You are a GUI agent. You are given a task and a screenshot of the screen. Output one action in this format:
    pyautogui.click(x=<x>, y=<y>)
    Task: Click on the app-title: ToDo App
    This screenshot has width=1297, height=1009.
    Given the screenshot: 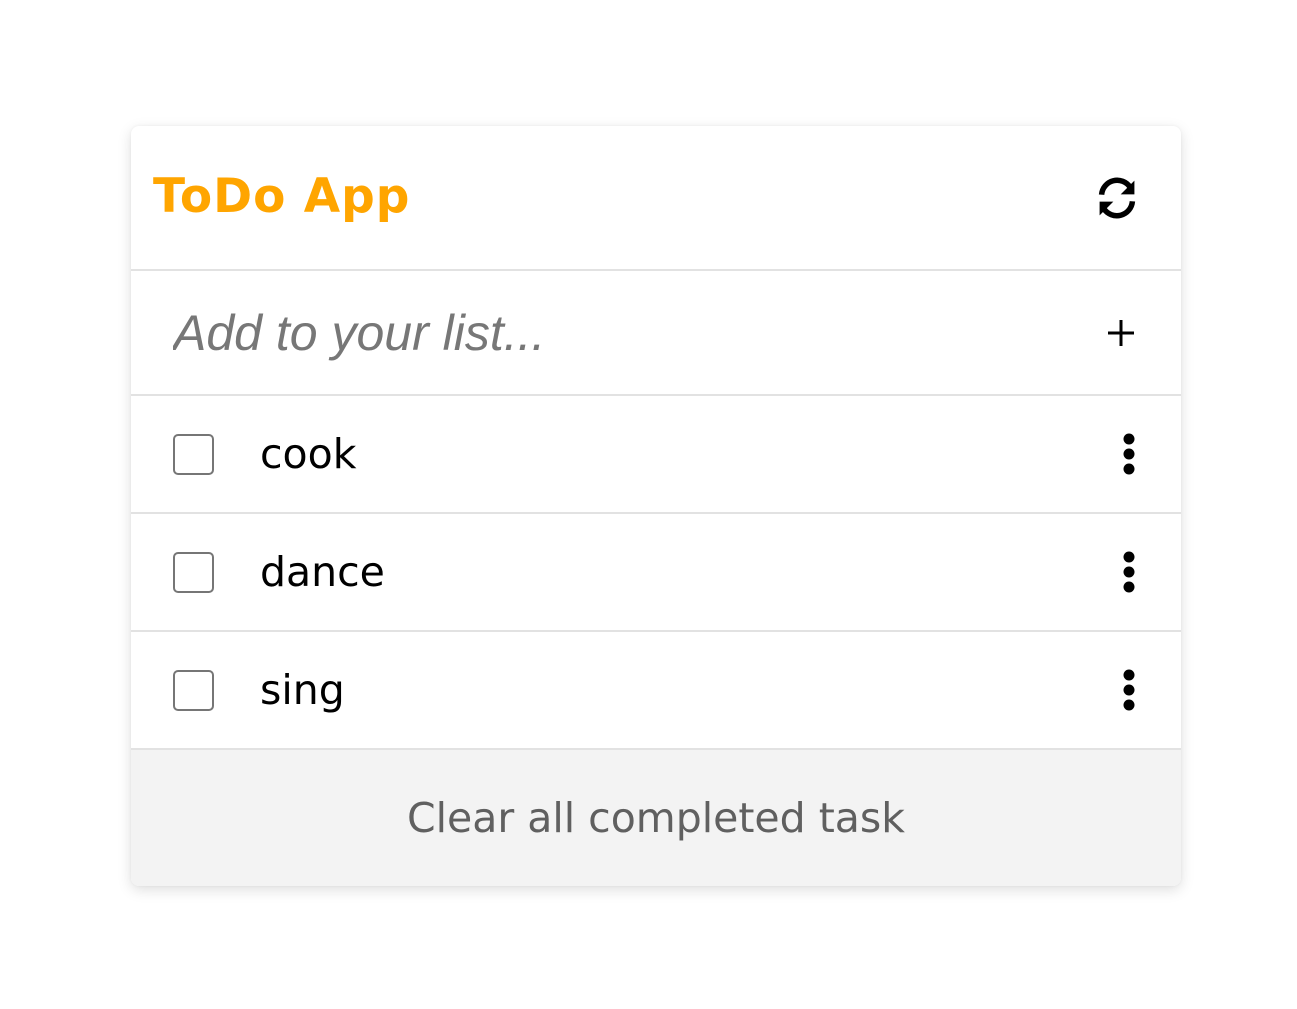 What is the action you would take?
    pyautogui.click(x=282, y=196)
    